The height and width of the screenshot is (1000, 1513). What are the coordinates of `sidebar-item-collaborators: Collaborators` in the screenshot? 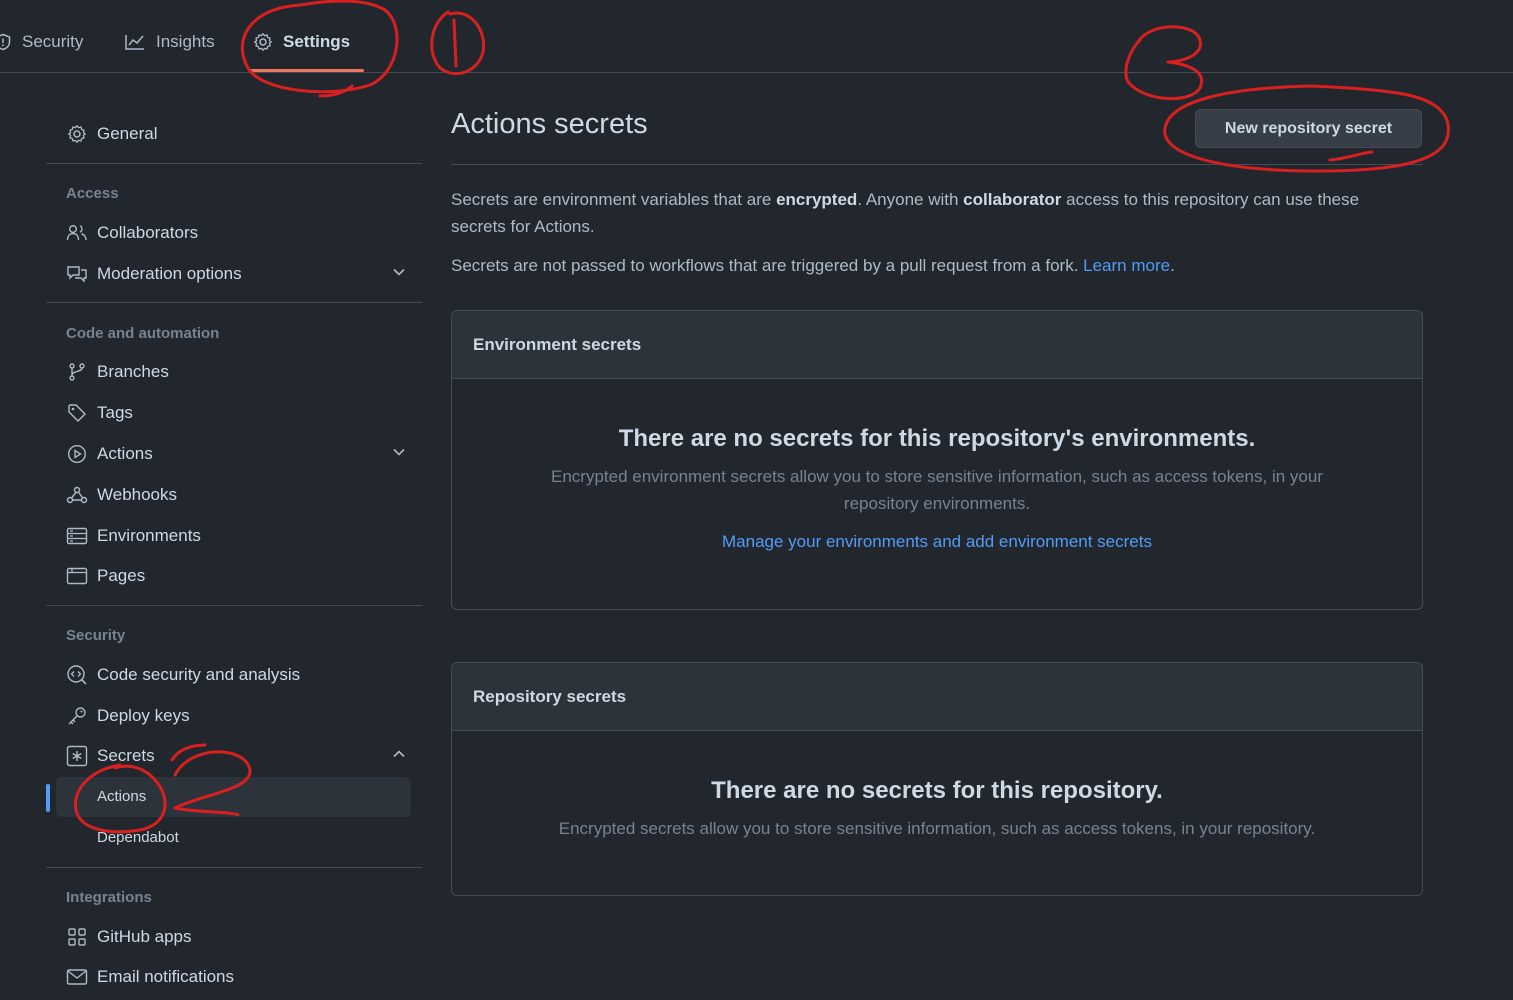 It's located at (236, 233).